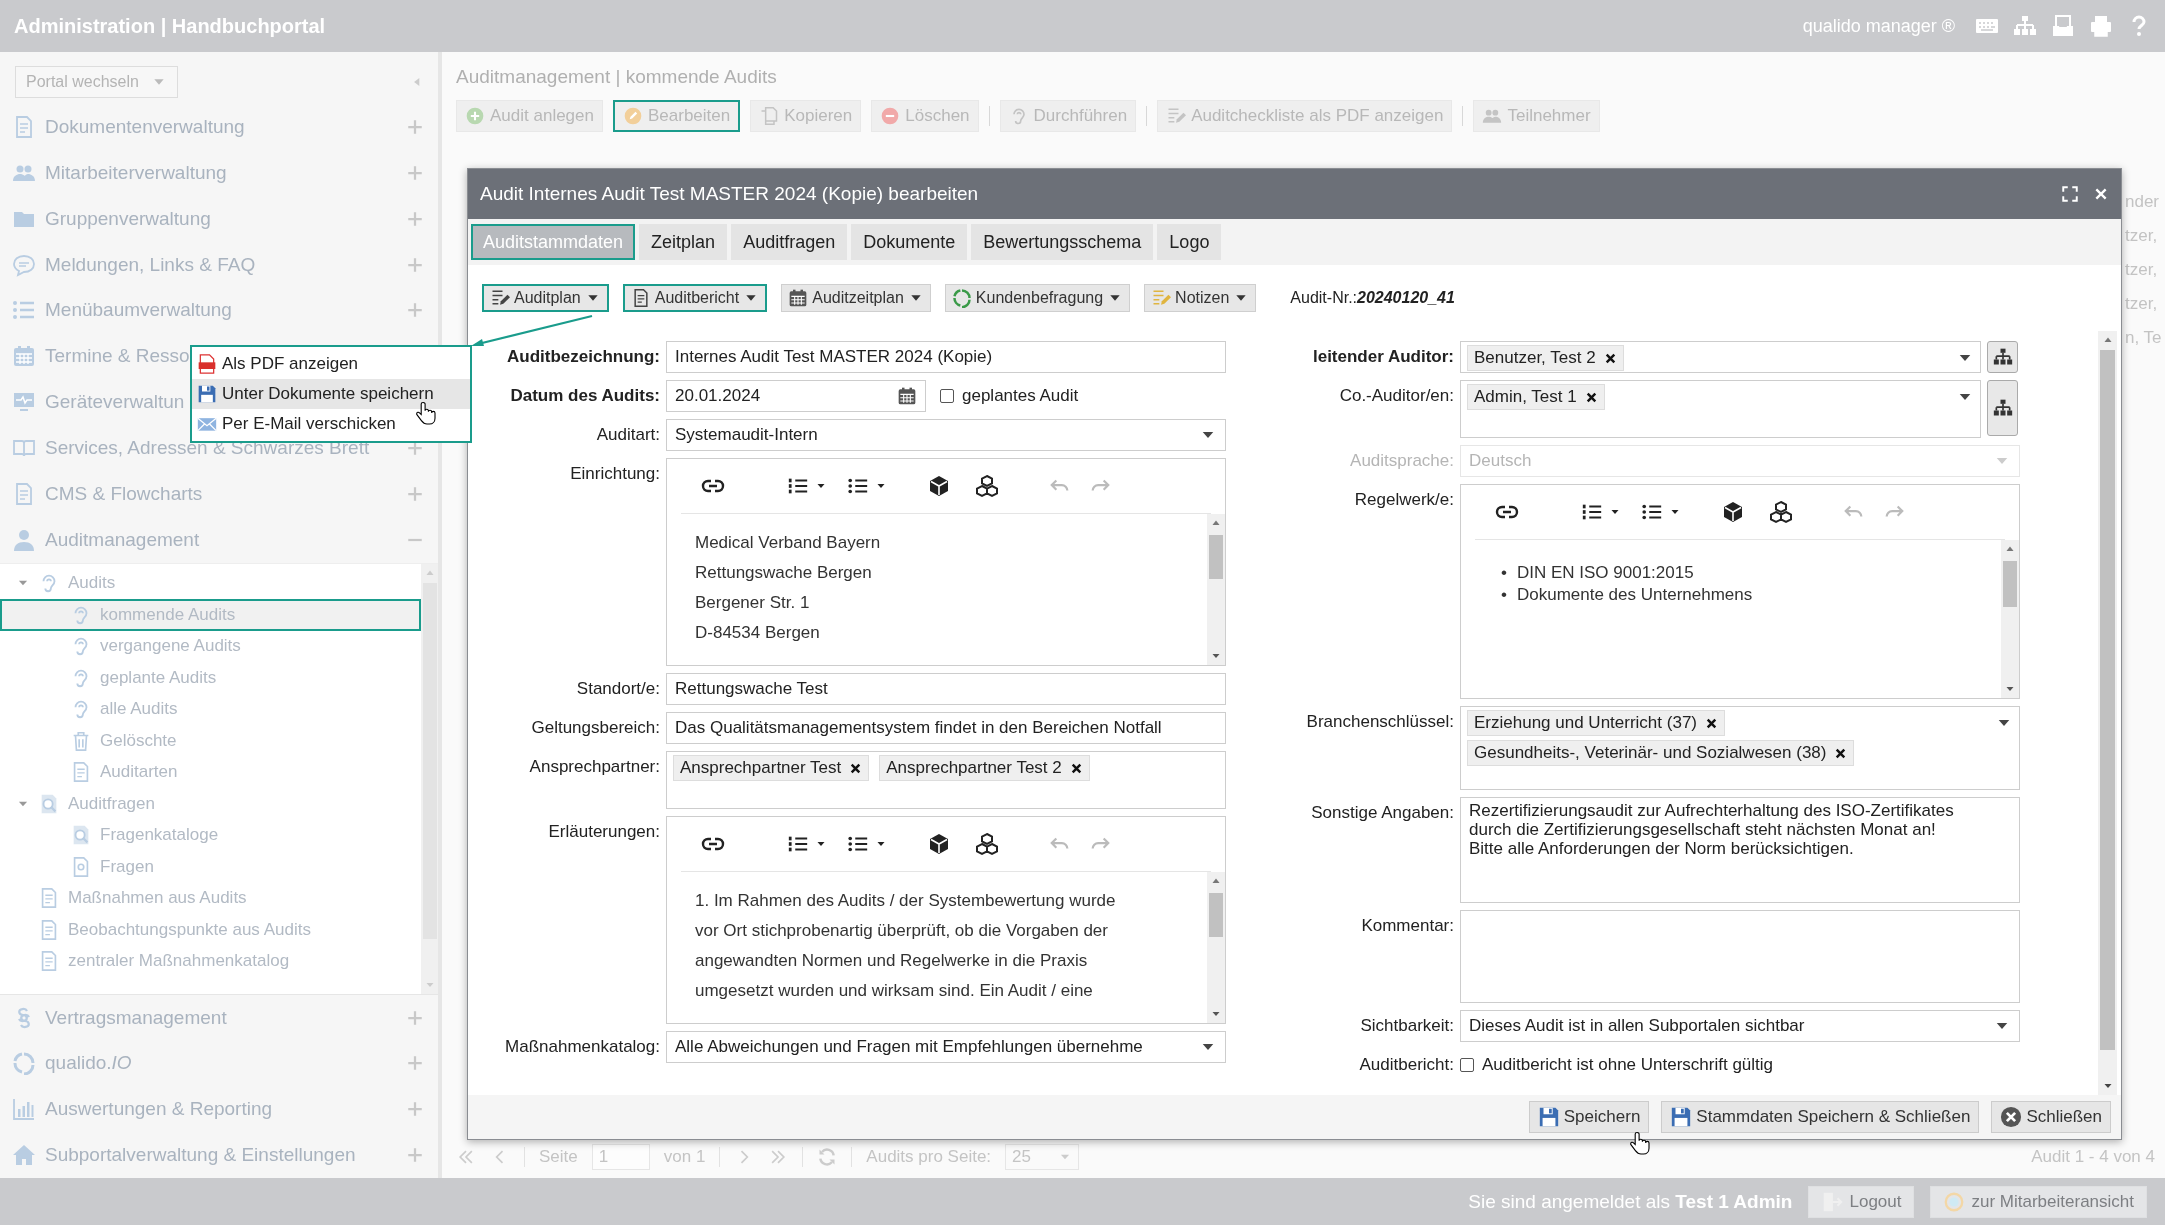  I want to click on field-label: Standort/e:, so click(617, 689).